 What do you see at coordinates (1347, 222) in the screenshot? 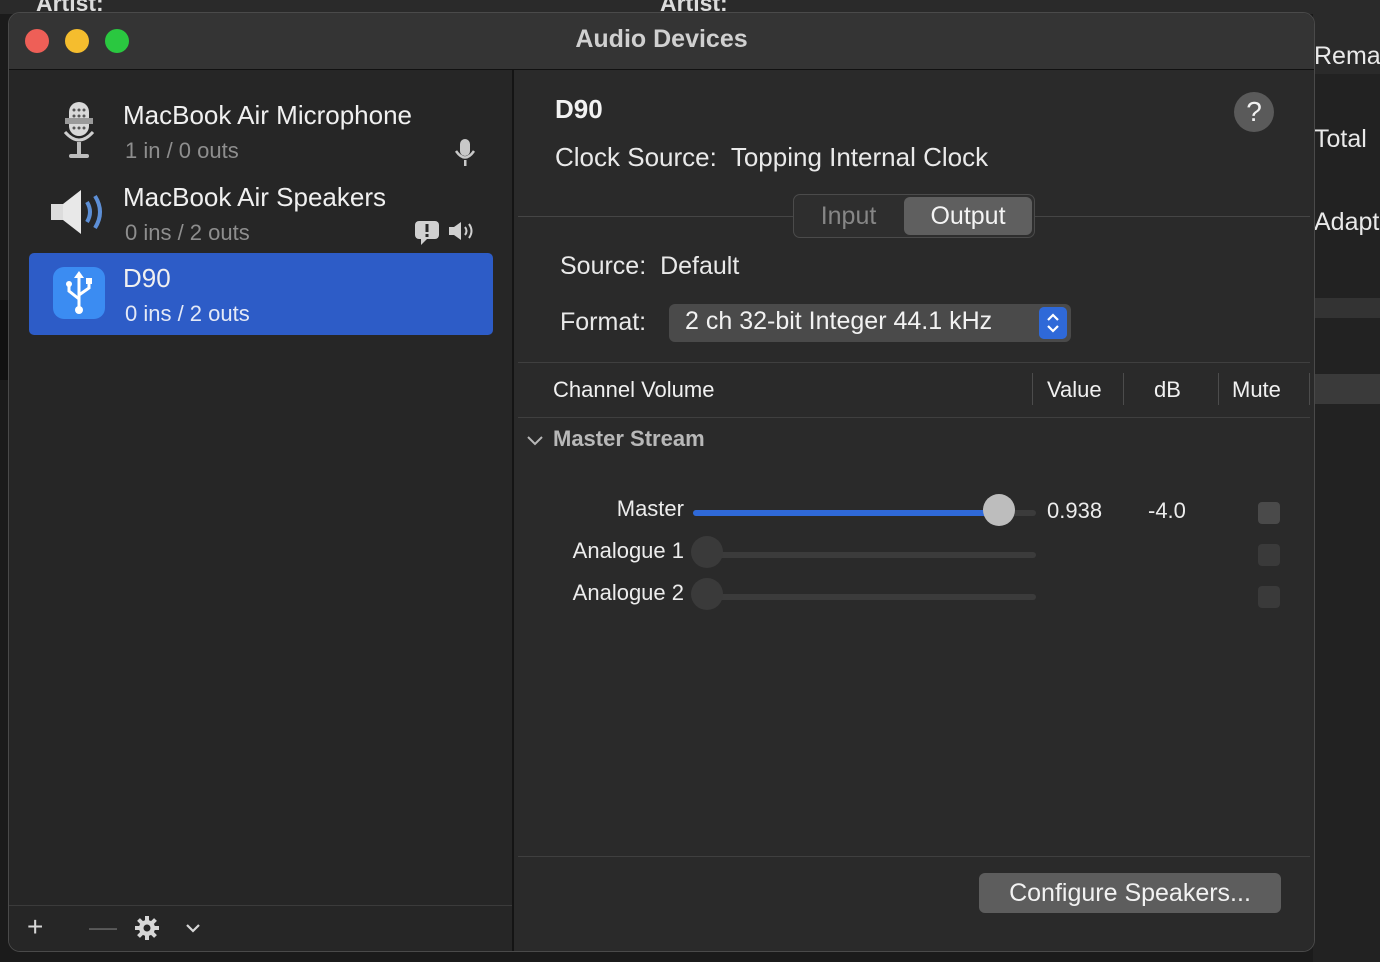
I see `background-label-adapt: Adapt` at bounding box center [1347, 222].